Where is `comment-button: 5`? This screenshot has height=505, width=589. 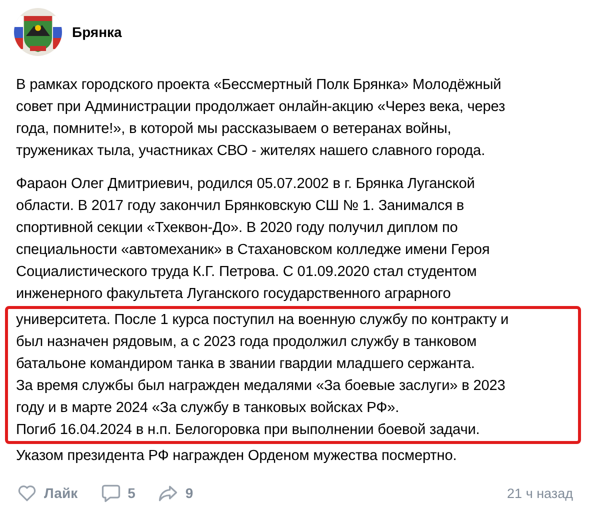
comment-button: 5 is located at coordinates (118, 493).